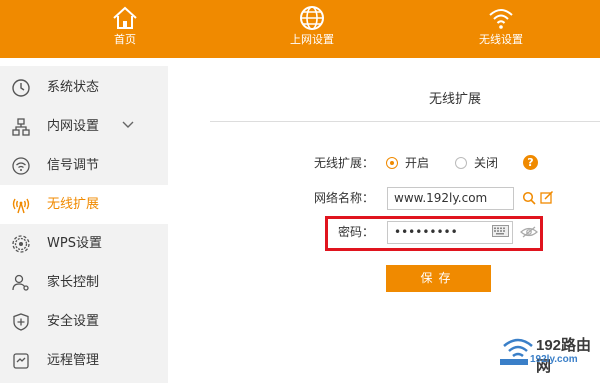  What do you see at coordinates (450, 198) in the screenshot?
I see `ssid-input: www.192ly.com` at bounding box center [450, 198].